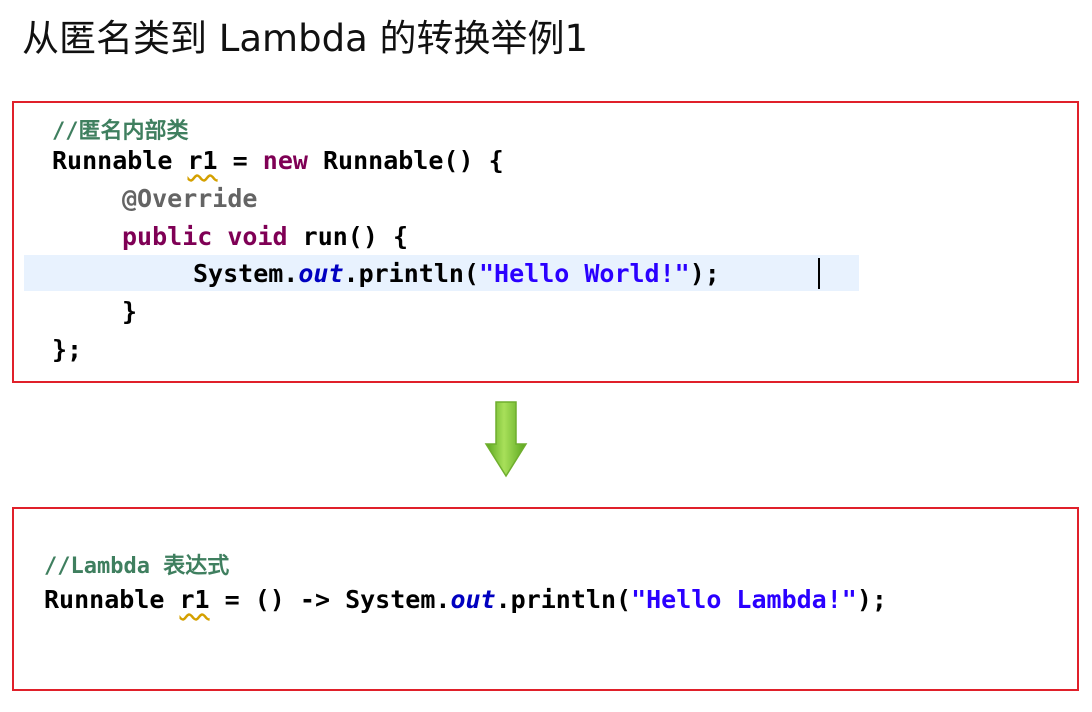  Describe the element at coordinates (278, 160) in the screenshot. I see `code-line: Runnable r1 = new Runnable() {` at that location.